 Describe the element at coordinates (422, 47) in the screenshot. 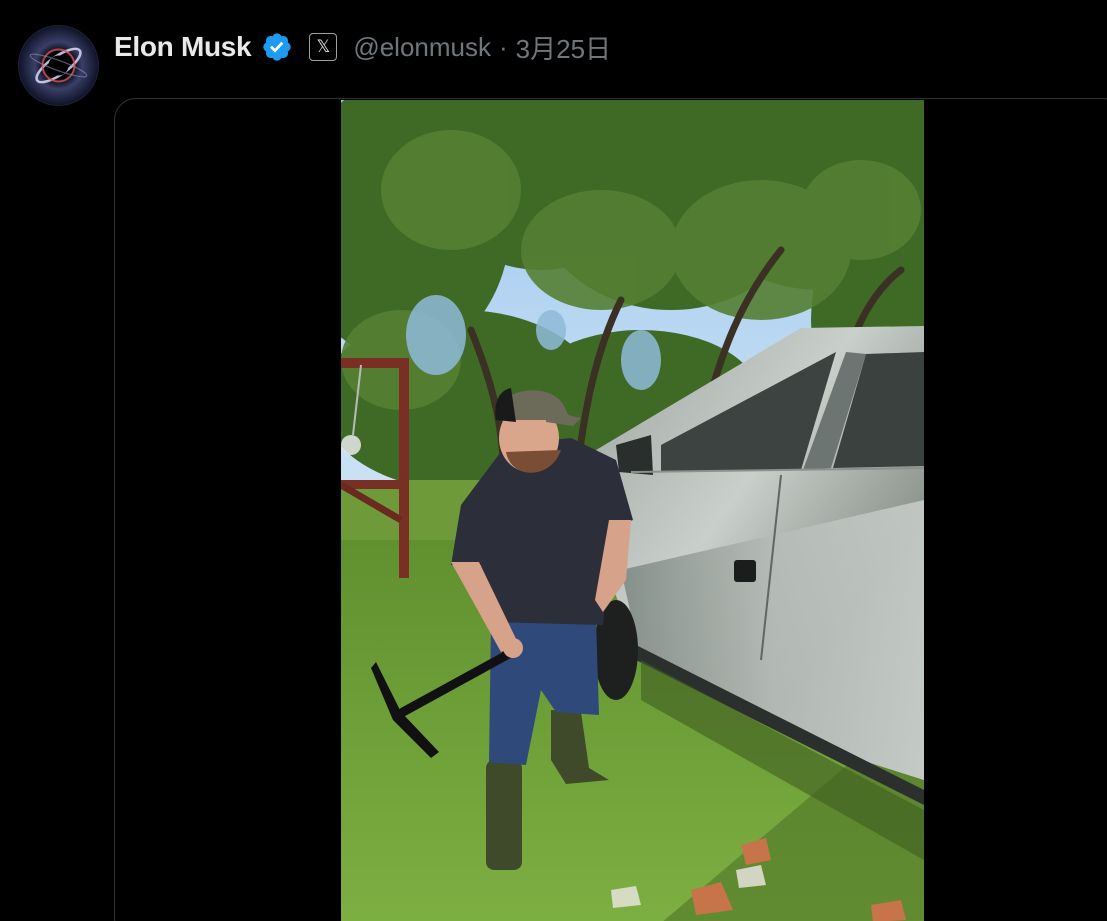

I see `author-handle: @elonmusk` at that location.